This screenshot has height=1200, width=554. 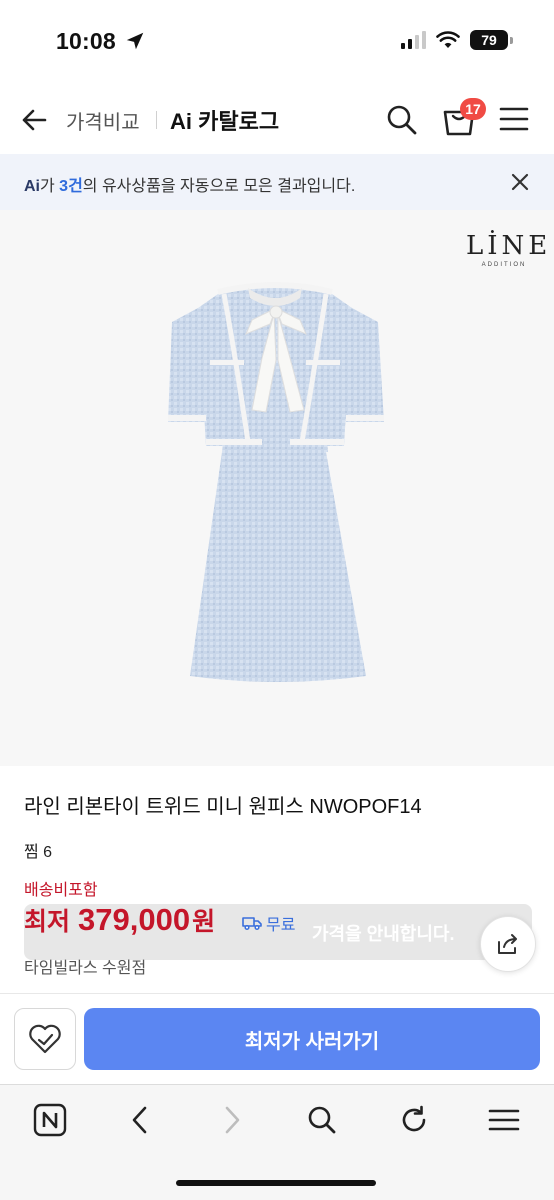 What do you see at coordinates (383, 934) in the screenshot?
I see `toast-text: 가격을 안내합니다.` at bounding box center [383, 934].